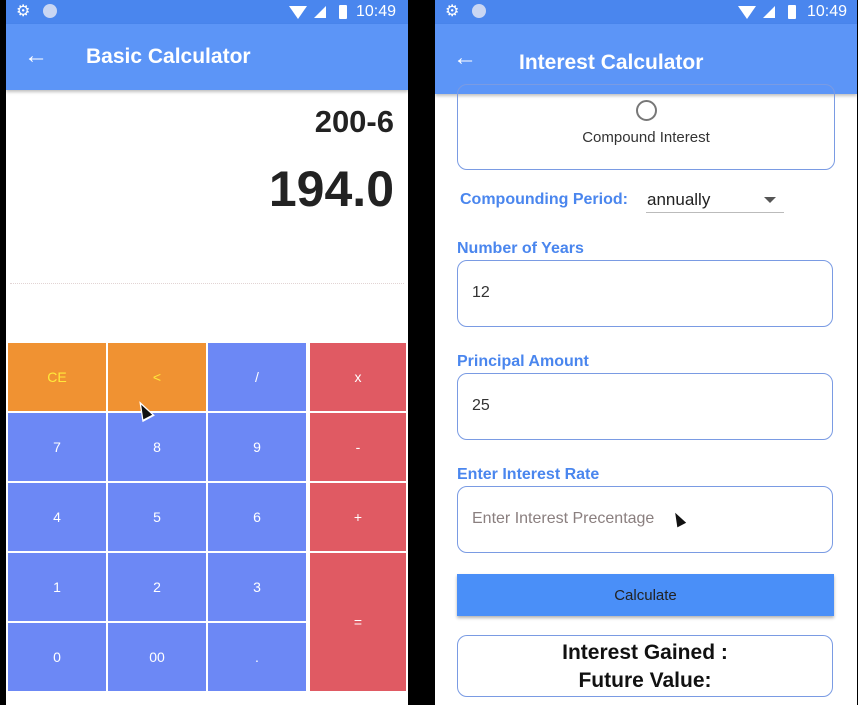  I want to click on key-6: 6, so click(257, 517).